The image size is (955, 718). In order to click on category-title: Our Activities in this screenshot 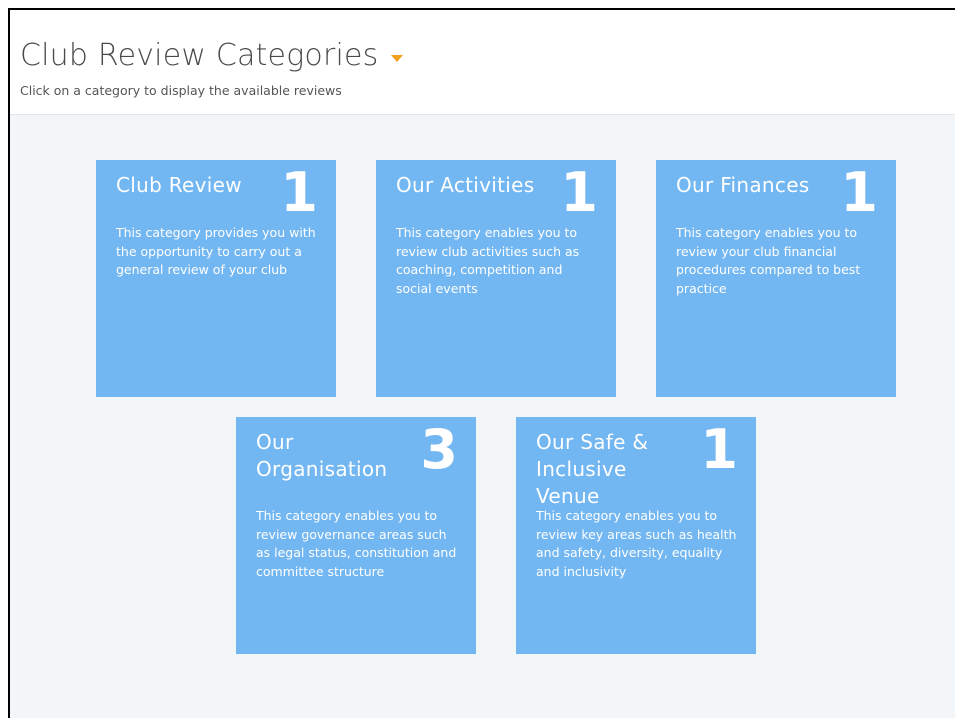, I will do `click(465, 185)`.